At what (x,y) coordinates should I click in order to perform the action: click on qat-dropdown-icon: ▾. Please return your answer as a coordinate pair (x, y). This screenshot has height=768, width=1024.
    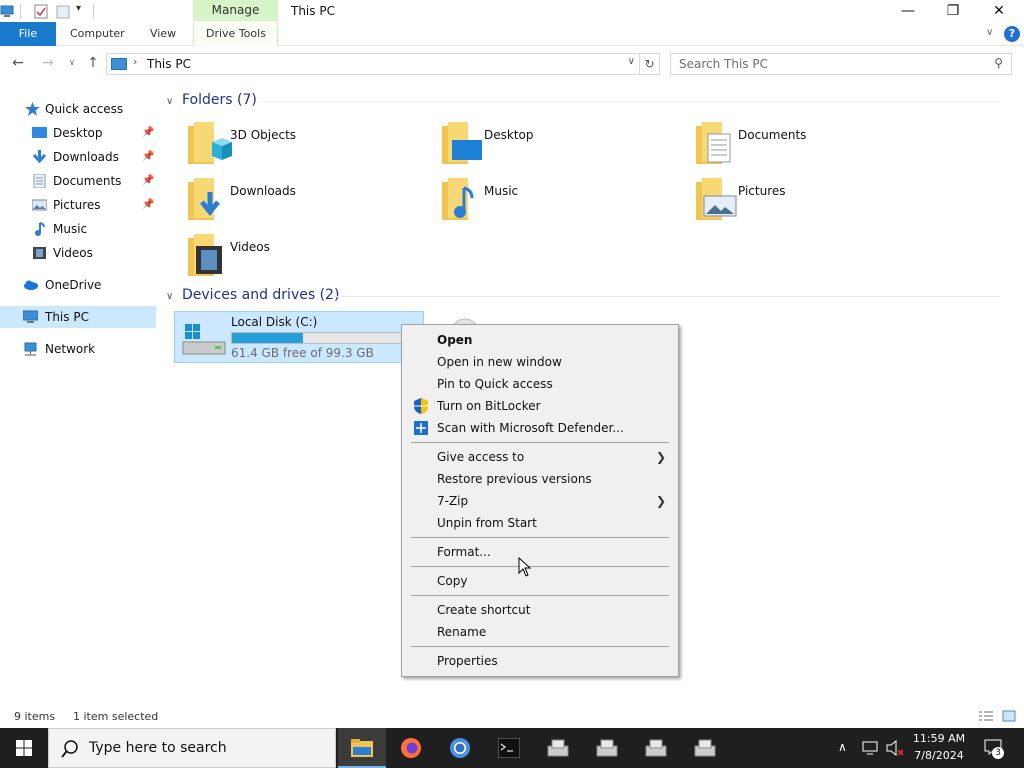
    Looking at the image, I should click on (78, 8).